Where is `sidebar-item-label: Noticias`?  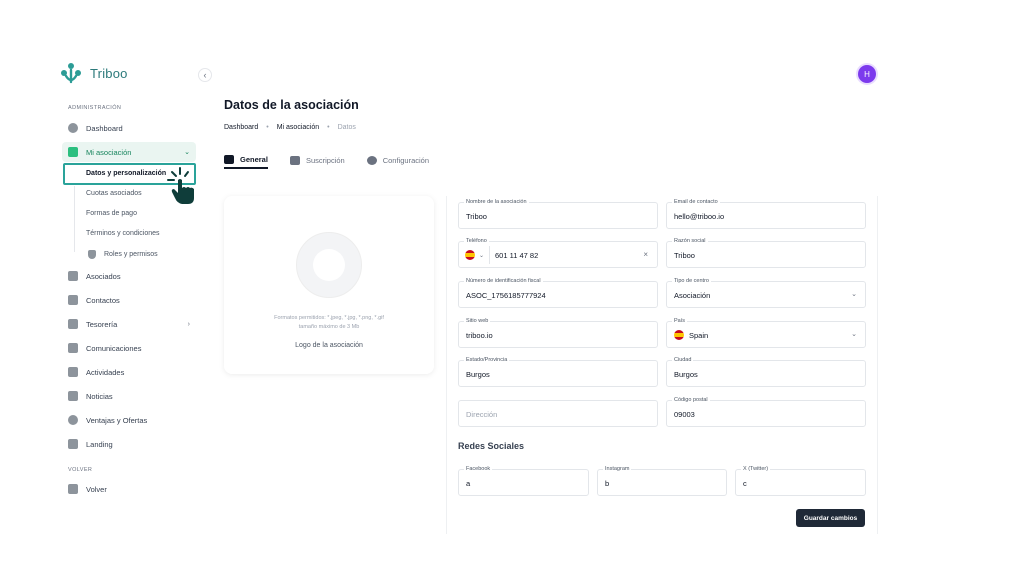
sidebar-item-label: Noticias is located at coordinates (99, 396).